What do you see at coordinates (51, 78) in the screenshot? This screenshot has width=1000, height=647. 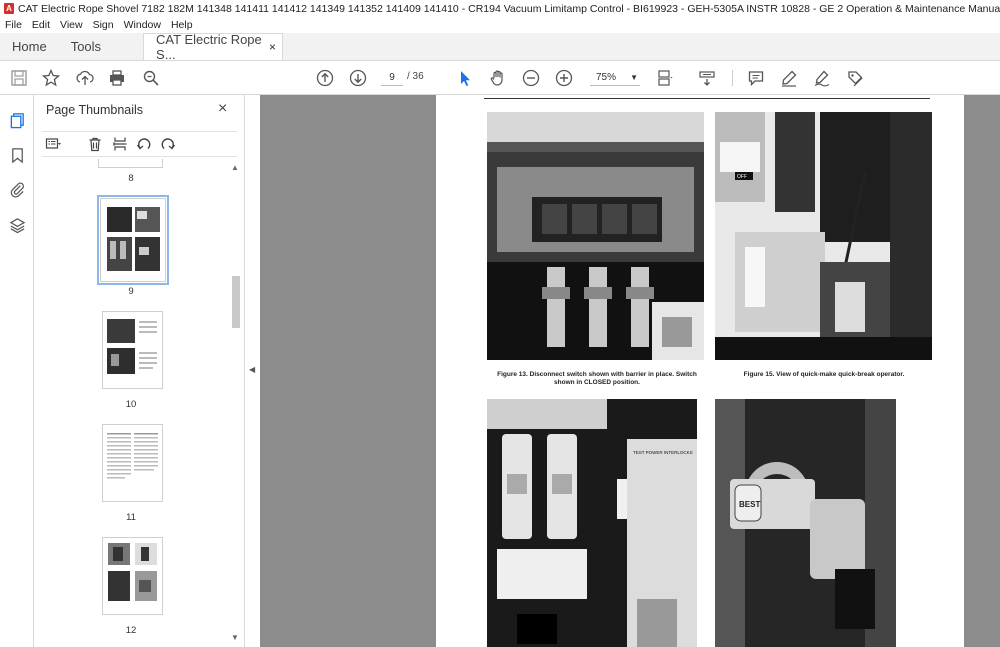 I see `bookmark-star-icon` at bounding box center [51, 78].